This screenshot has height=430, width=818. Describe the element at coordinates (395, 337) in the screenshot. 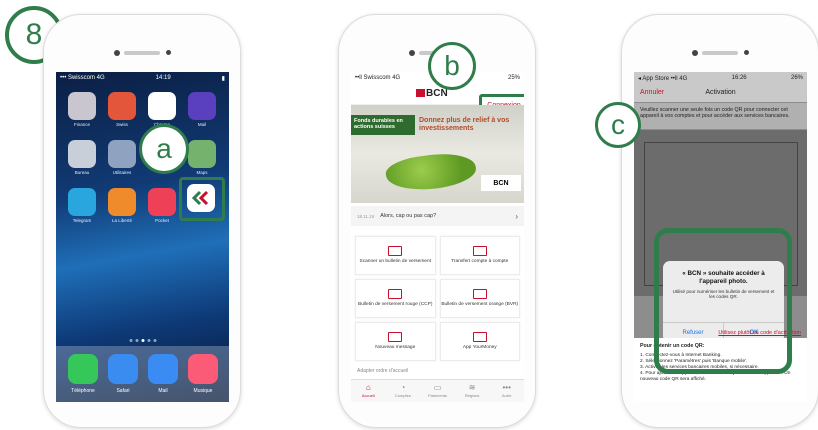

I see `message-icon` at that location.